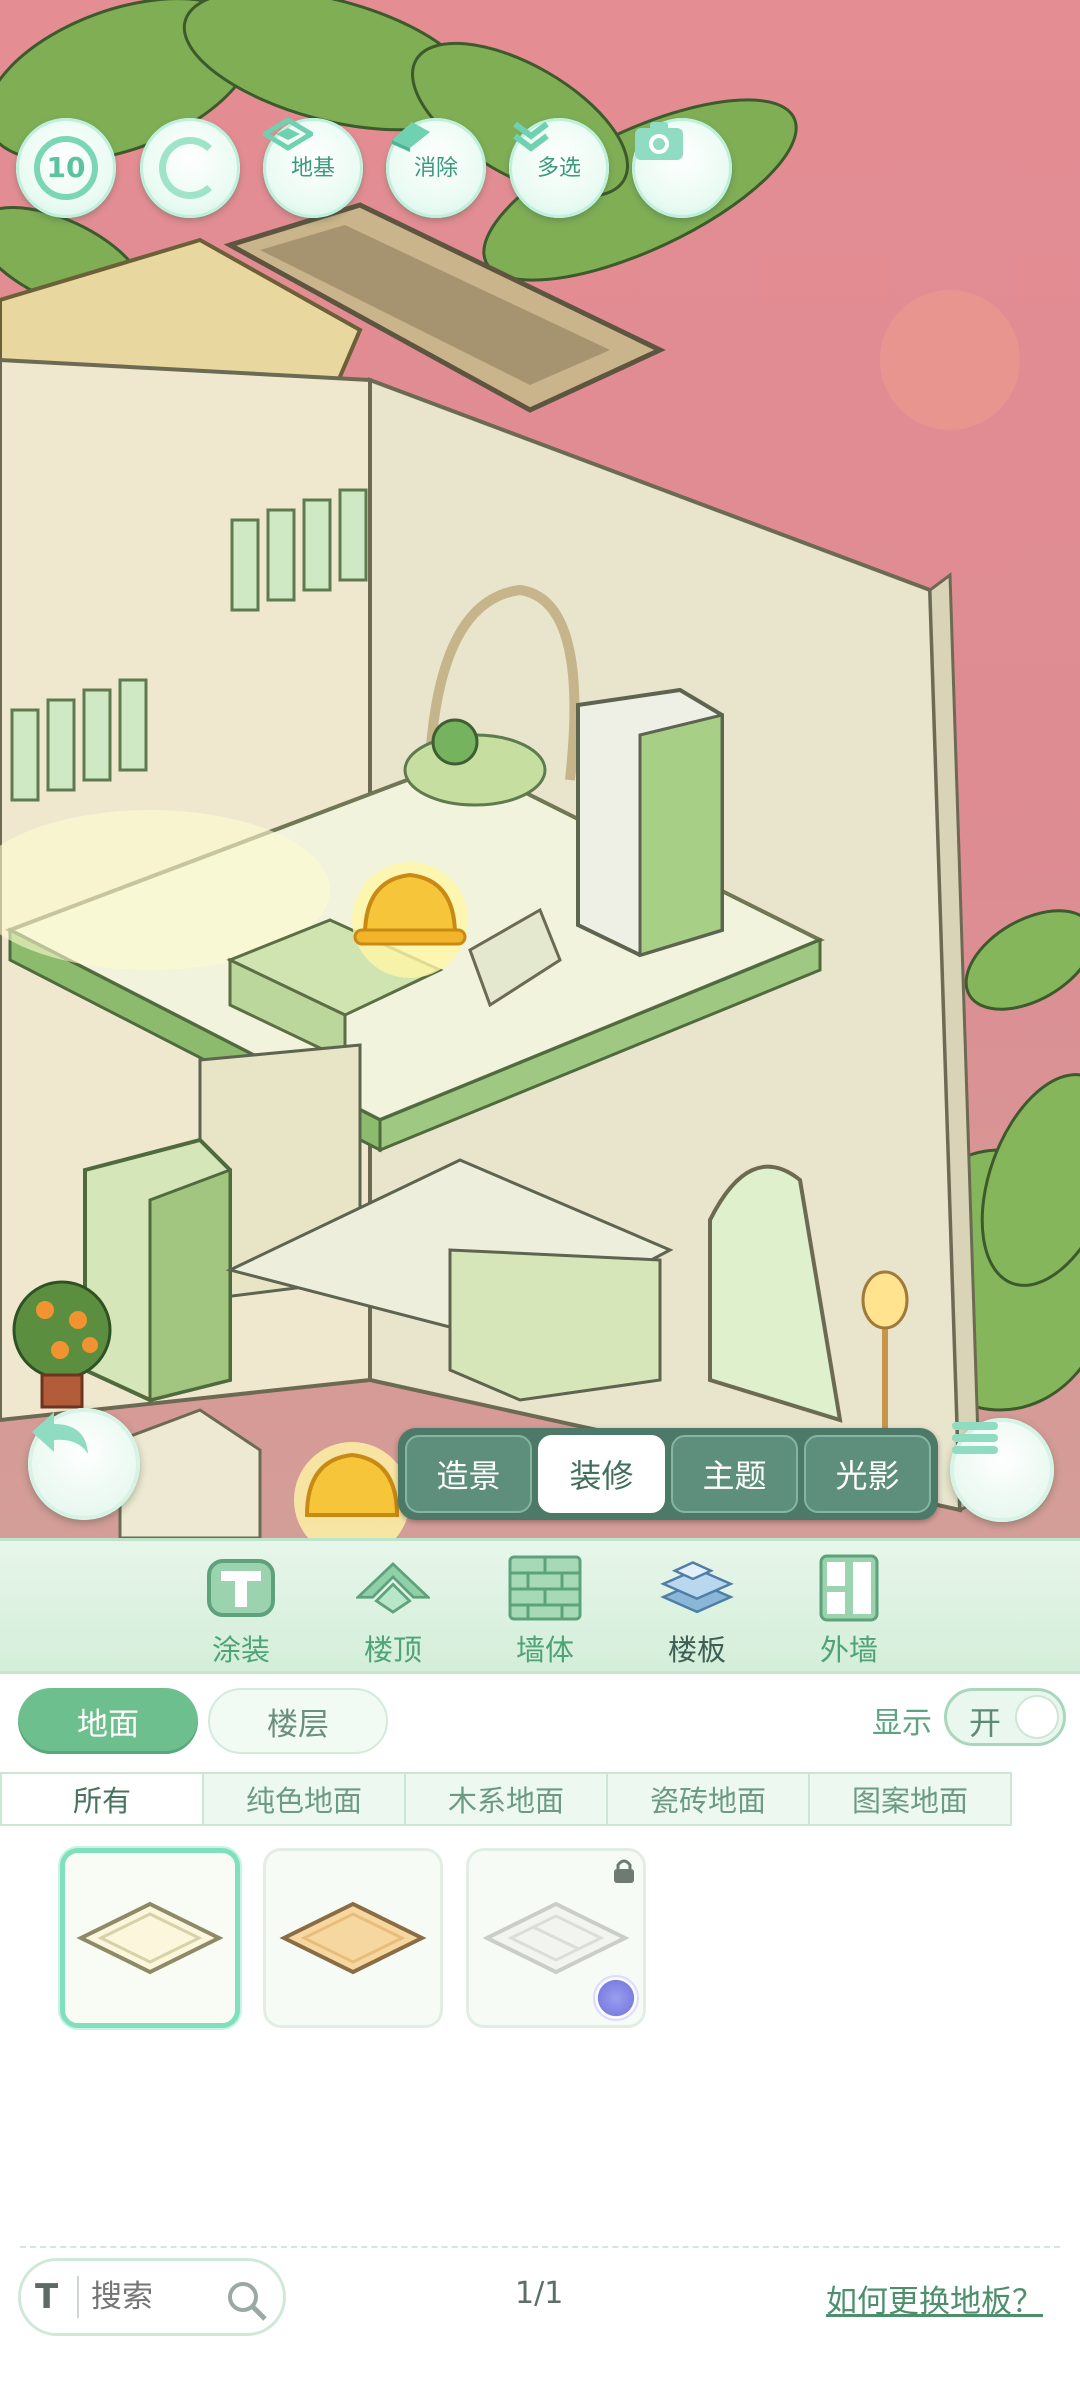 This screenshot has width=1080, height=2400. I want to click on redo-button, so click(190, 168).